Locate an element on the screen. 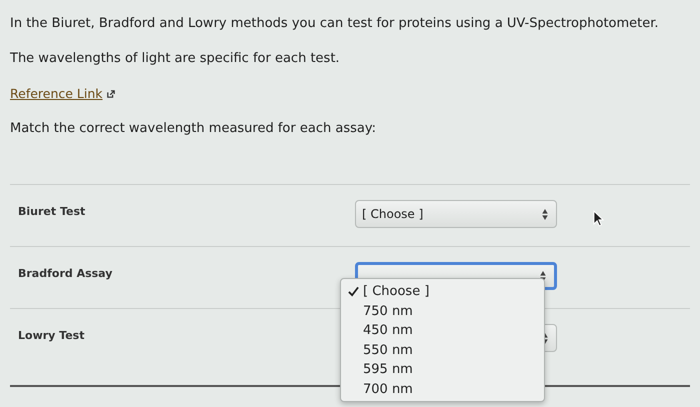  menu-option: 550 nm is located at coordinates (442, 350).